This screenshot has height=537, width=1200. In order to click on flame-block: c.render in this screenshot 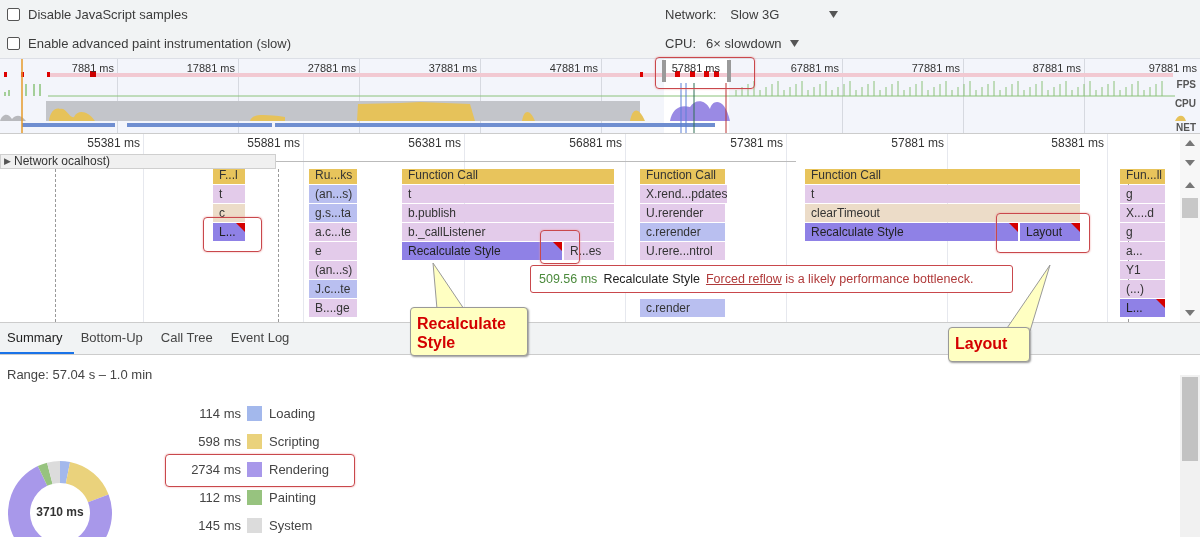, I will do `click(682, 308)`.